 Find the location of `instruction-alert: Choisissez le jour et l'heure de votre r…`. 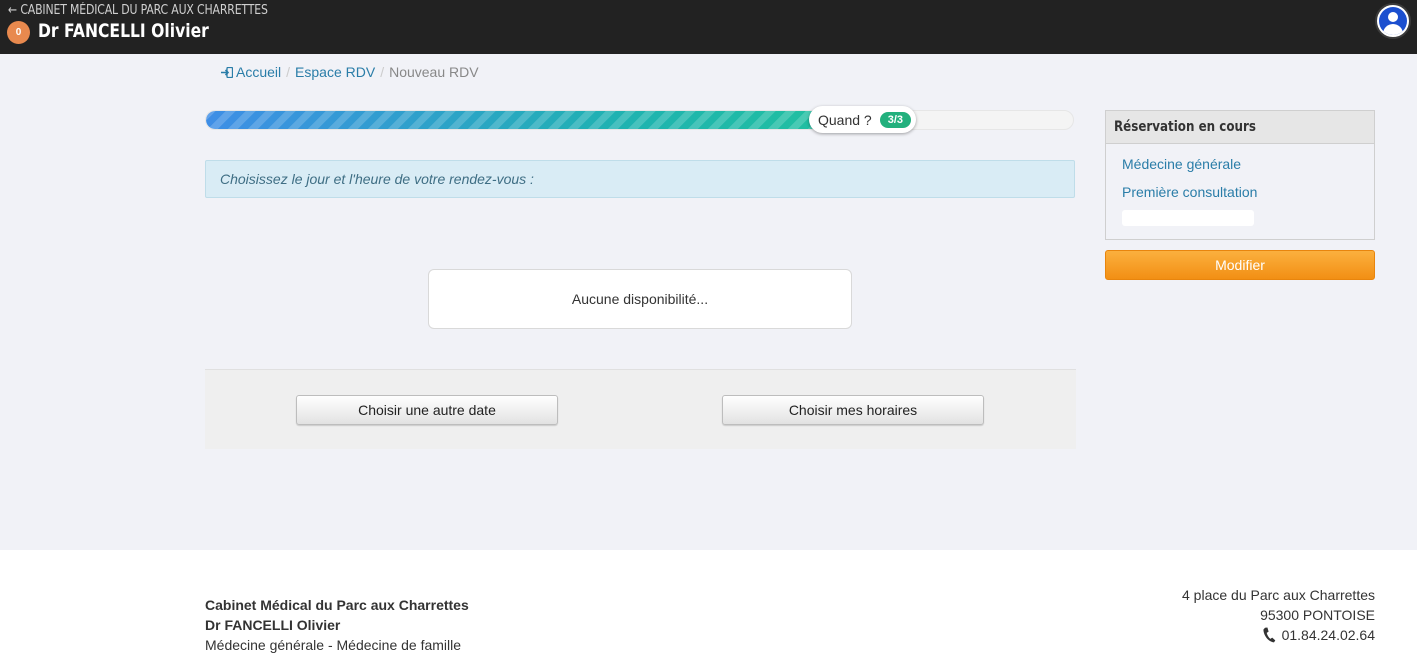

instruction-alert: Choisissez le jour et l'heure de votre r… is located at coordinates (640, 179).